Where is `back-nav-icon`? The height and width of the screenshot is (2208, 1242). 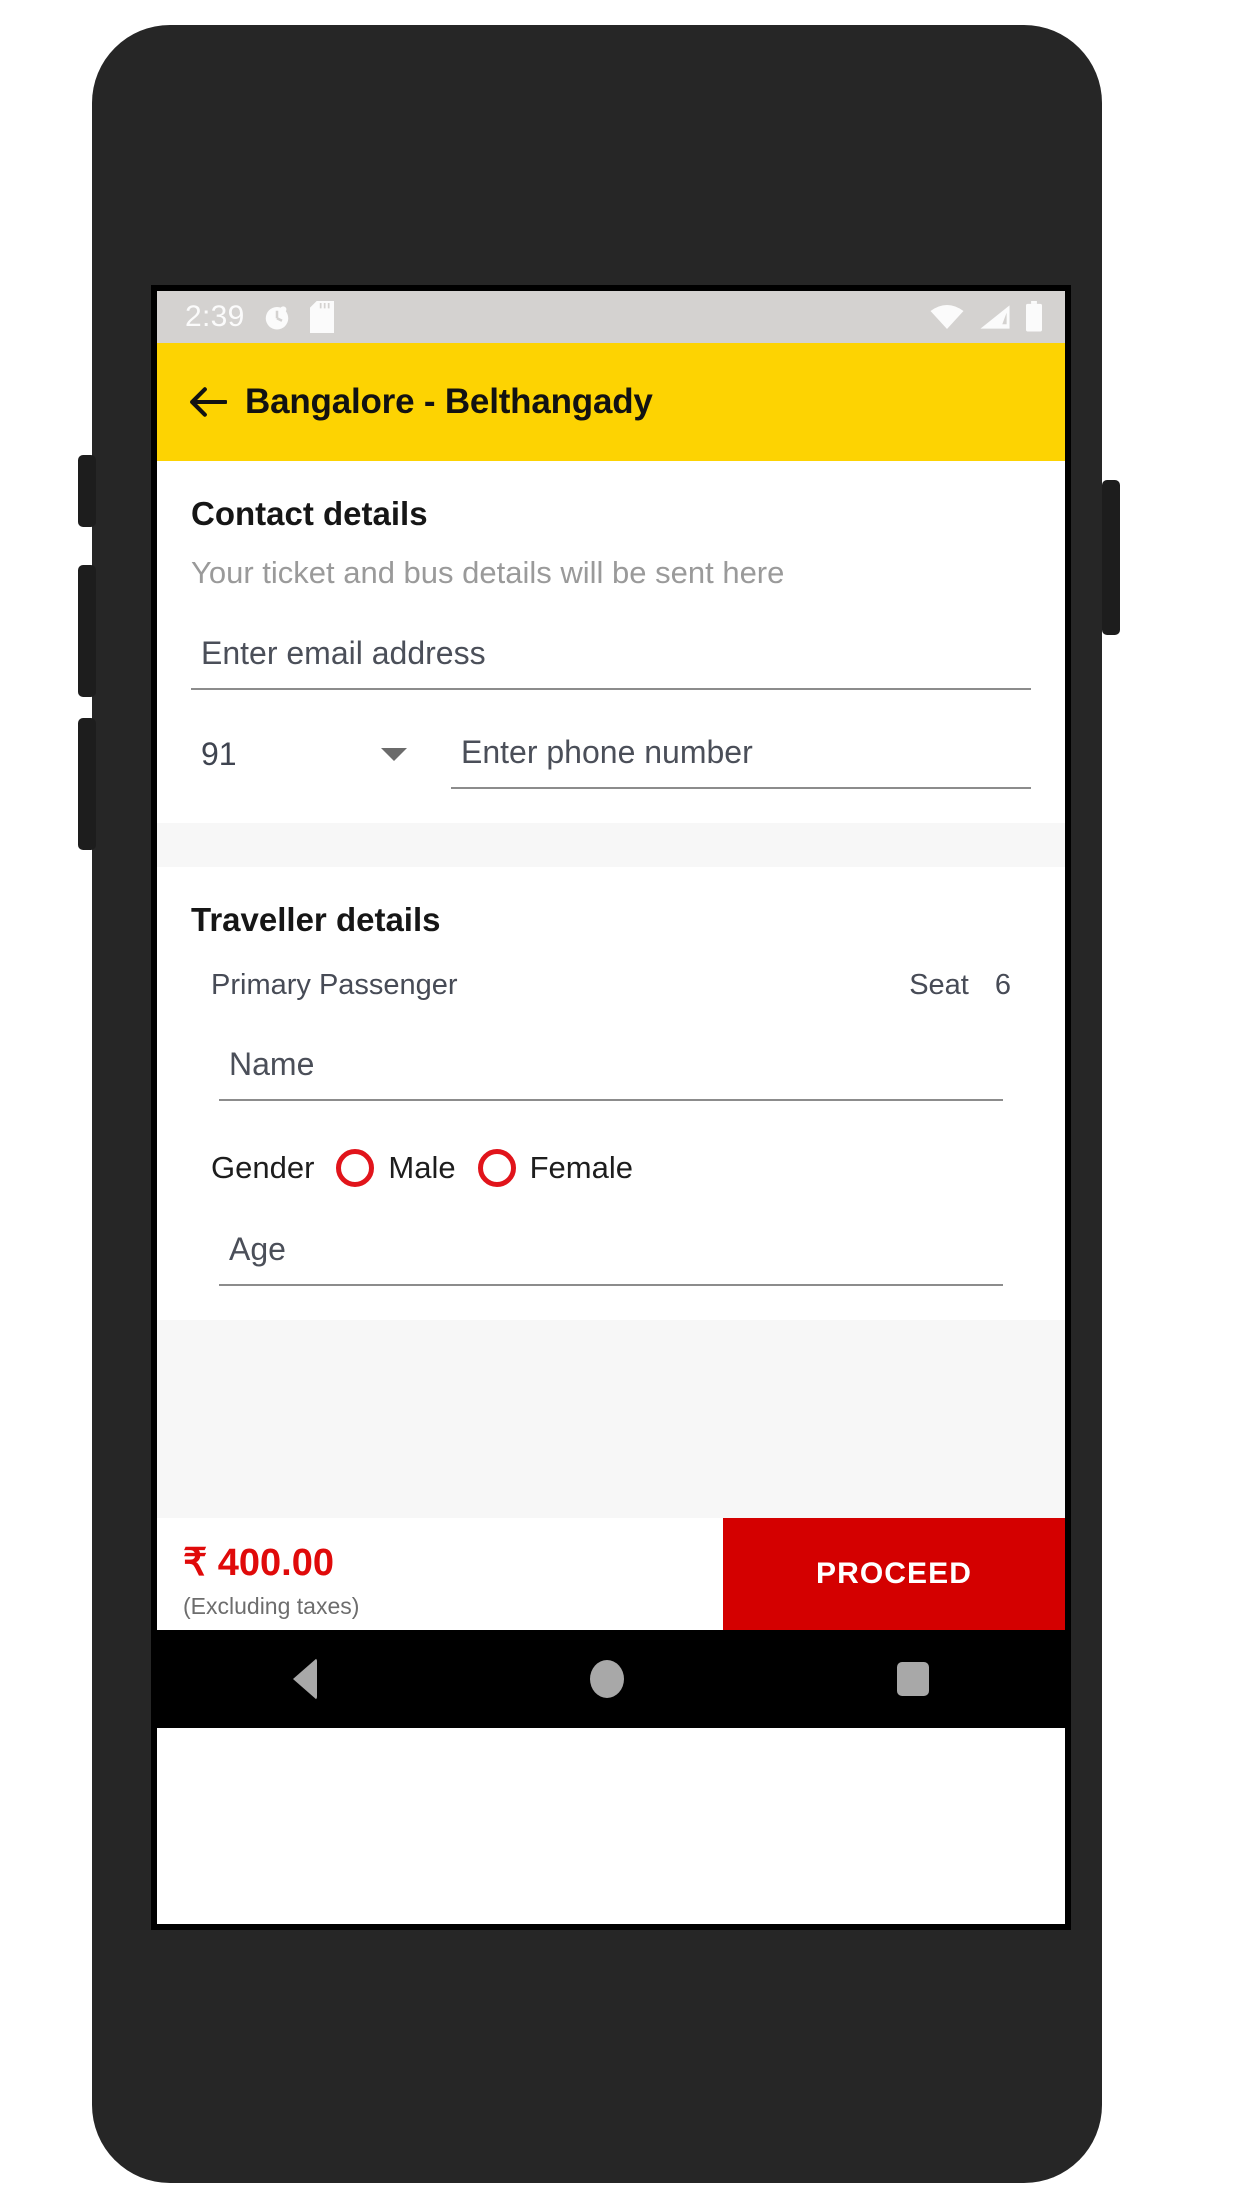
back-nav-icon is located at coordinates (305, 1679).